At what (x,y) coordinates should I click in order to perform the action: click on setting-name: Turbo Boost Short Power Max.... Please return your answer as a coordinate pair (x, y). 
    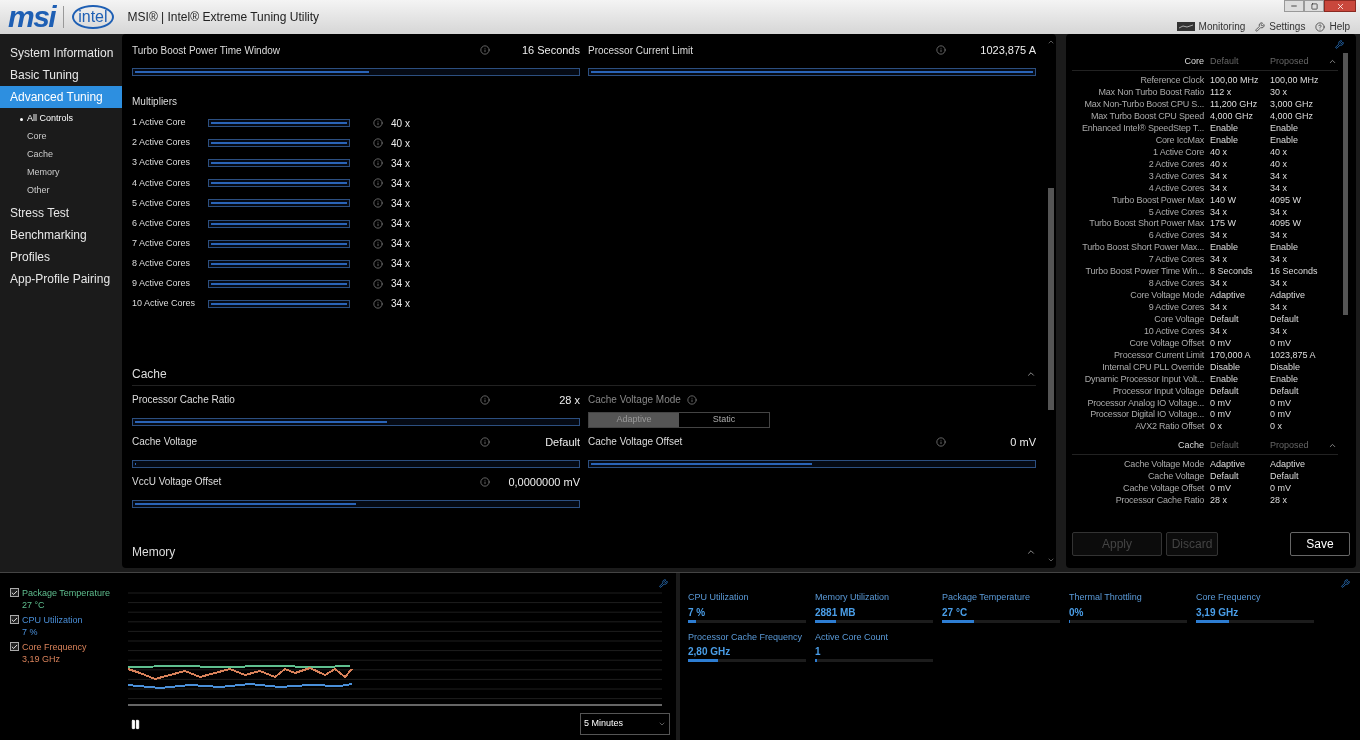
    Looking at the image, I should click on (1143, 248).